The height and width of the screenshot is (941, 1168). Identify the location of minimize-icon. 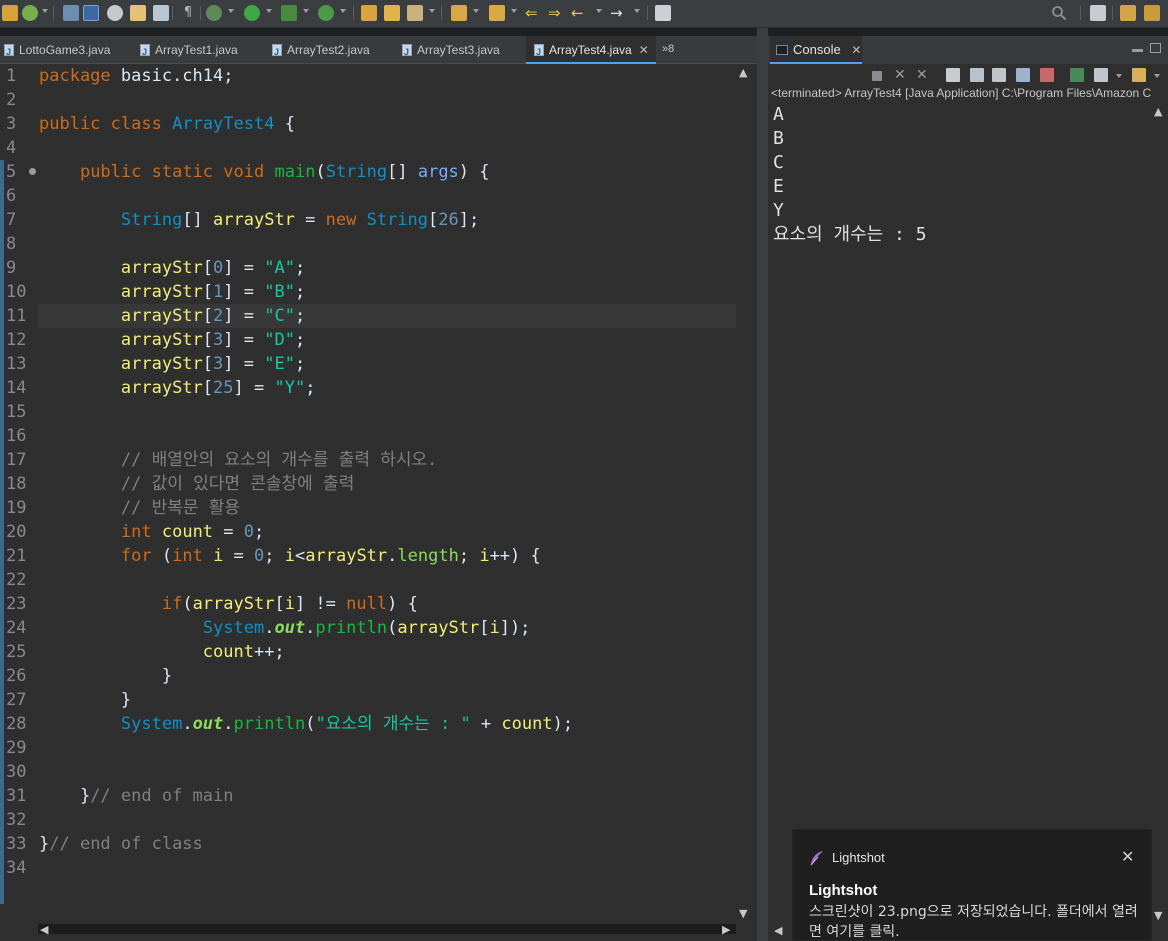
(1137, 50).